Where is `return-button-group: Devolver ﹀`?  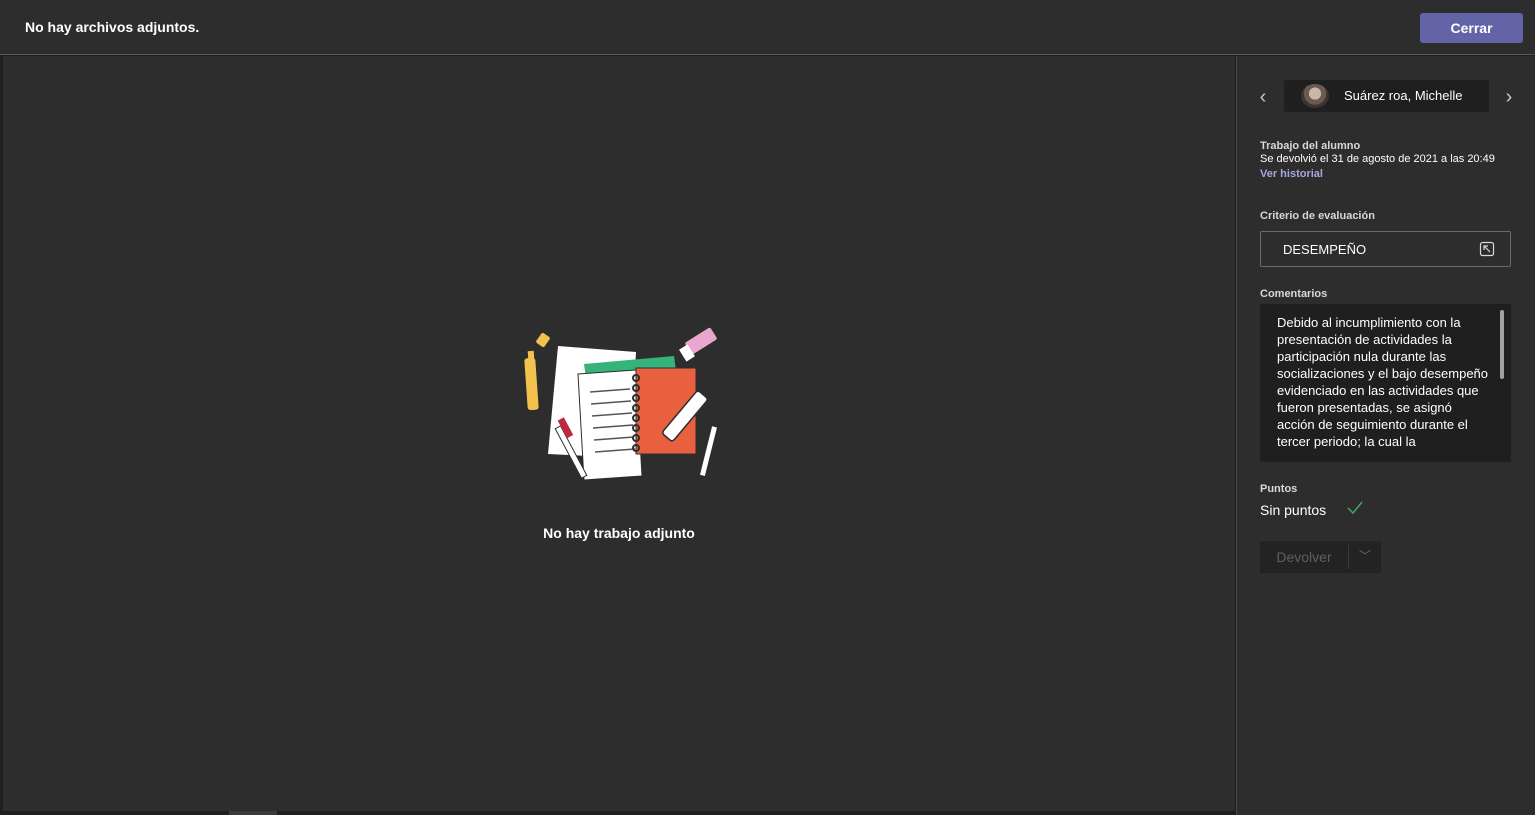
return-button-group: Devolver ﹀ is located at coordinates (1320, 557).